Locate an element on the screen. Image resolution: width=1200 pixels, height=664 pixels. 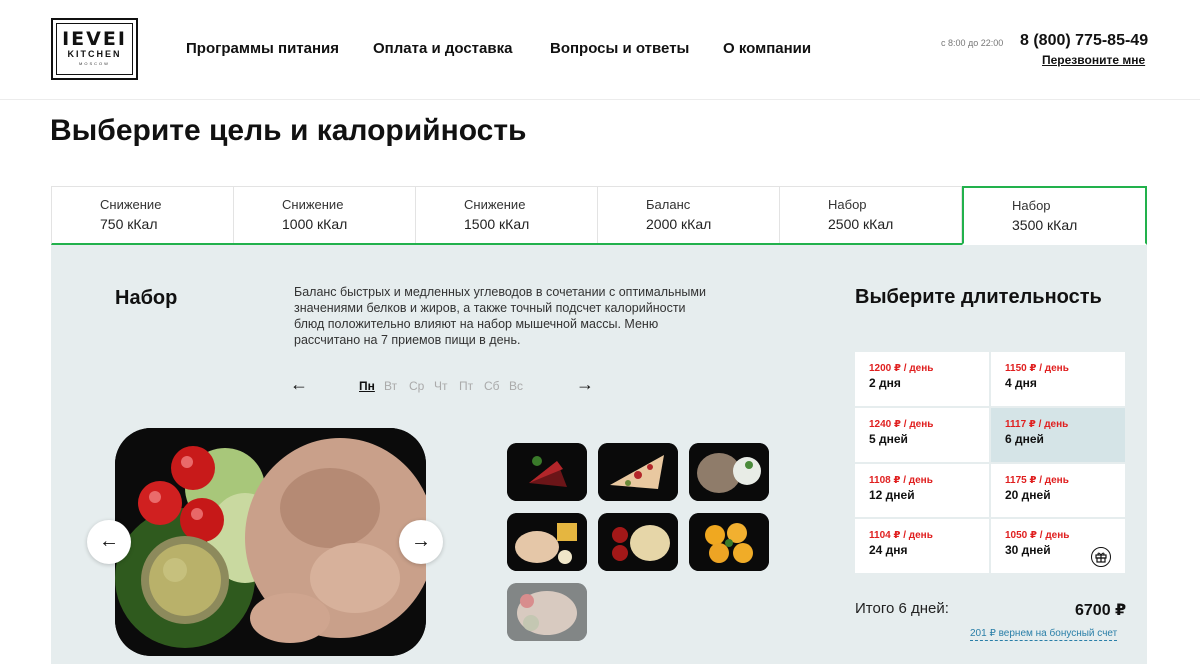
thumb-pancakes is located at coordinates (729, 542).